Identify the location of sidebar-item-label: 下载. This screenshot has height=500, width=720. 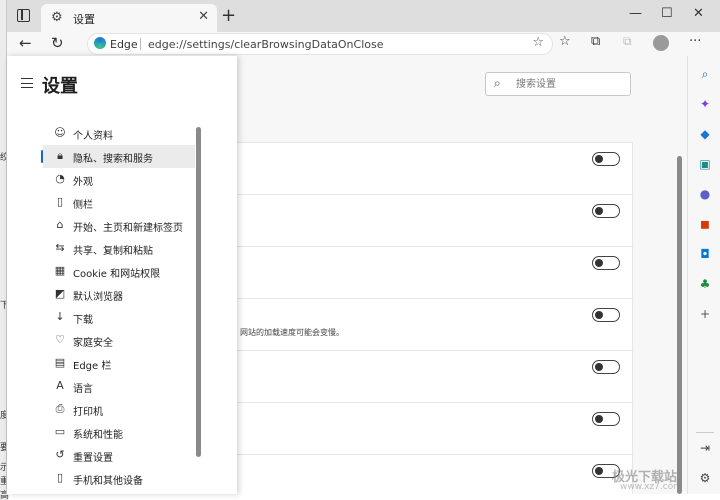
(83, 320).